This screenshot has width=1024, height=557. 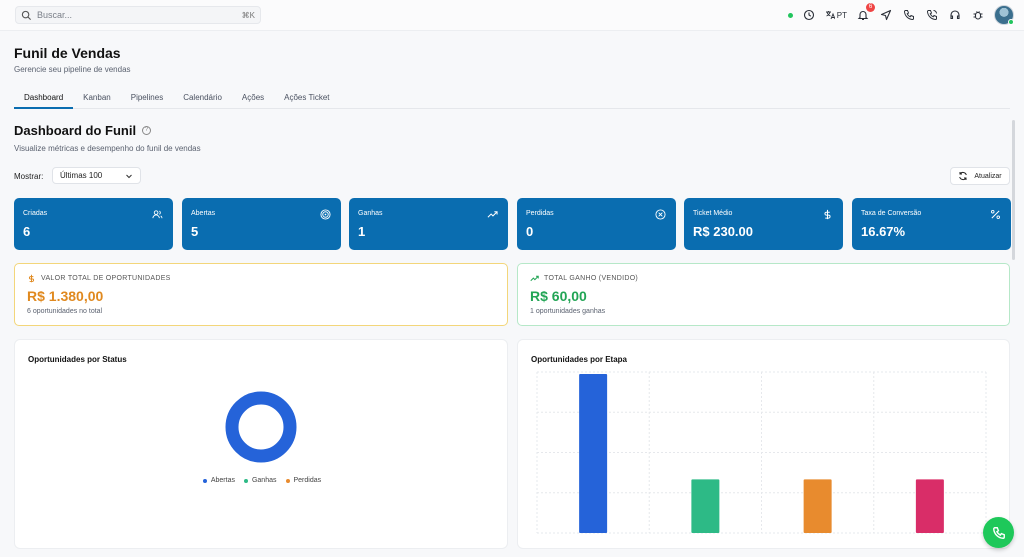 What do you see at coordinates (29, 176) in the screenshot?
I see `show-label: Mostrar:` at bounding box center [29, 176].